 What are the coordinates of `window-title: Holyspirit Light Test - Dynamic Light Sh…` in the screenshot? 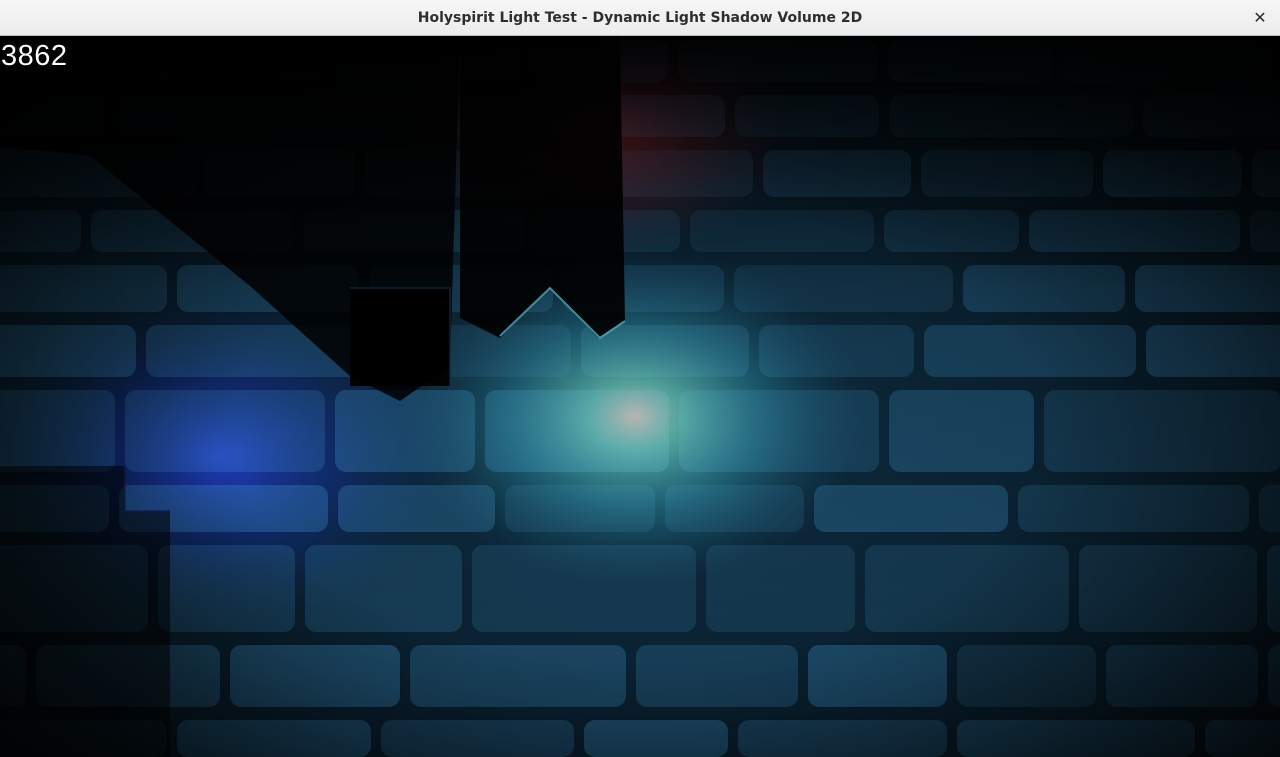 It's located at (640, 18).